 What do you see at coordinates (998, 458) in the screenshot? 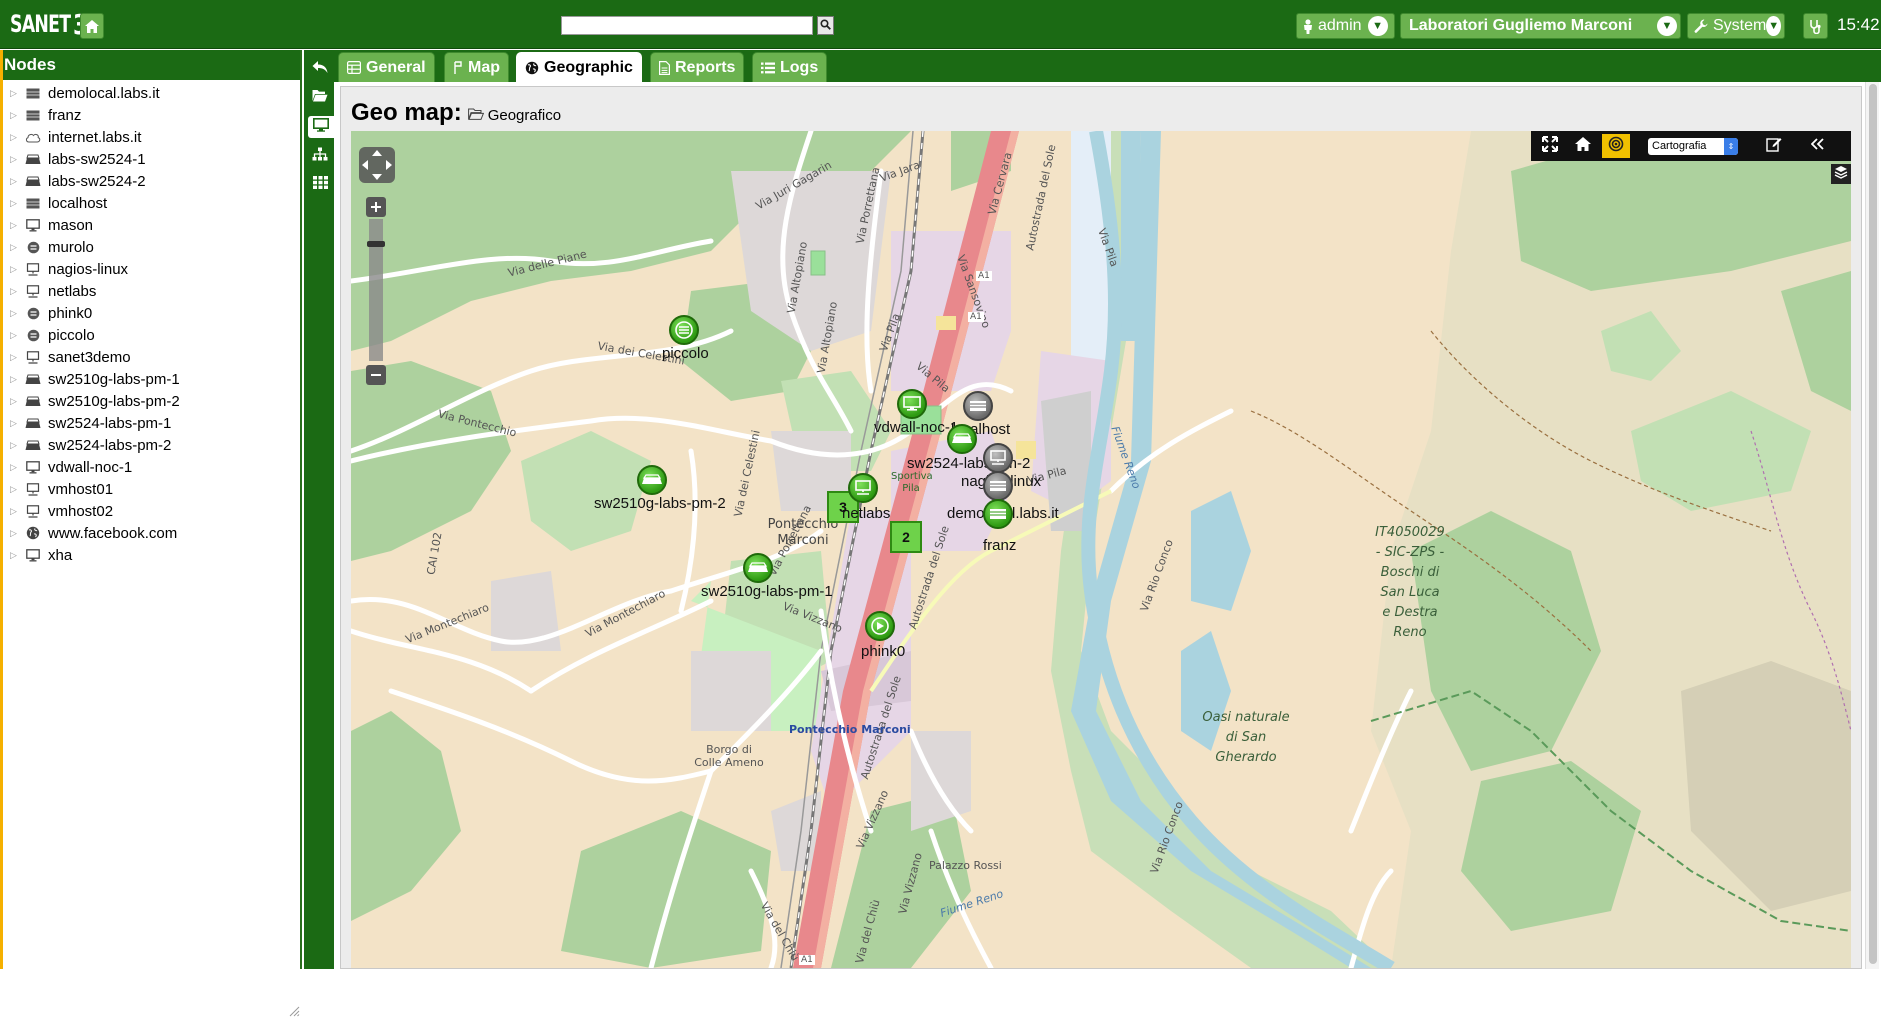
I see `node-marker-nagios-linux` at bounding box center [998, 458].